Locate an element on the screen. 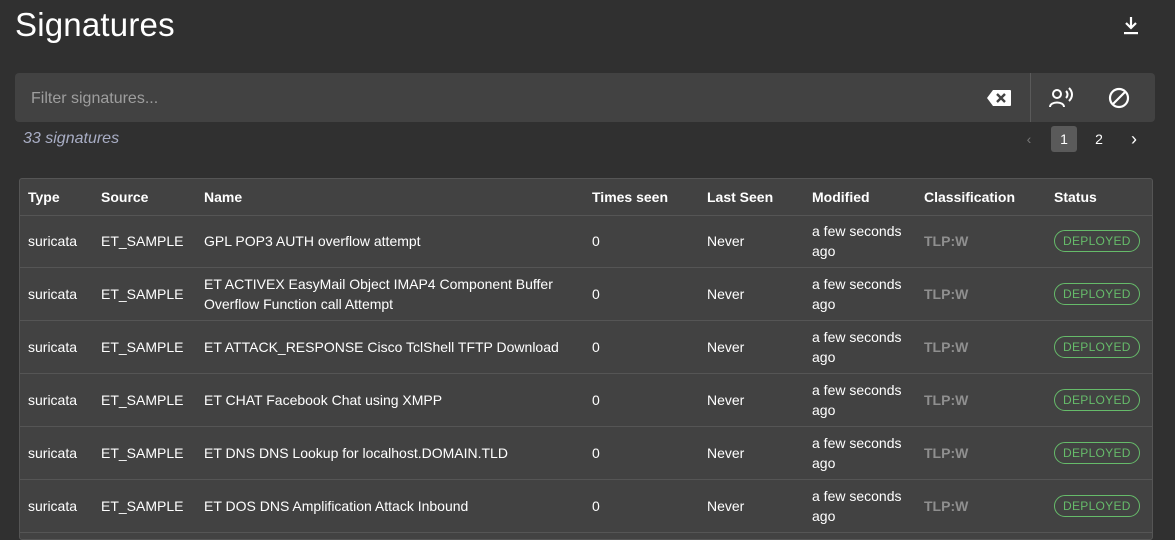  backspace-clear-icon is located at coordinates (999, 98).